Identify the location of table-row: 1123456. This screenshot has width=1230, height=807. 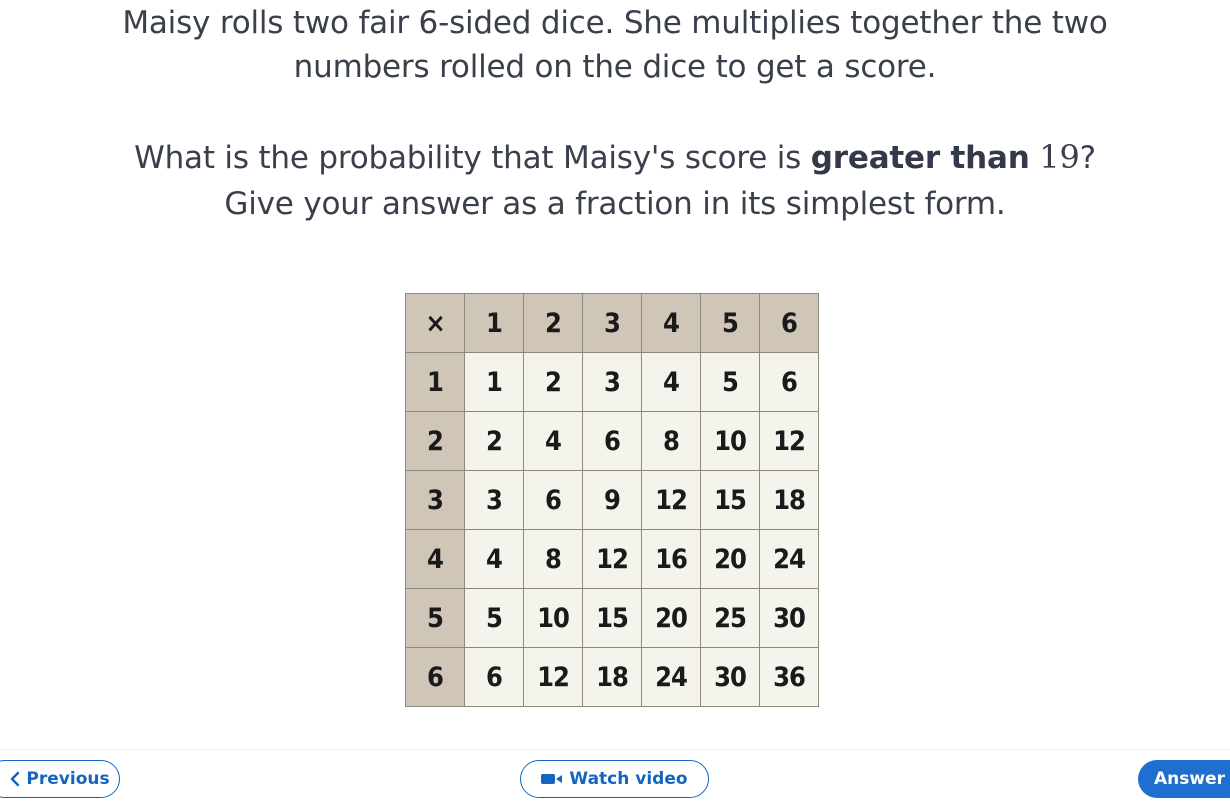
(612, 382).